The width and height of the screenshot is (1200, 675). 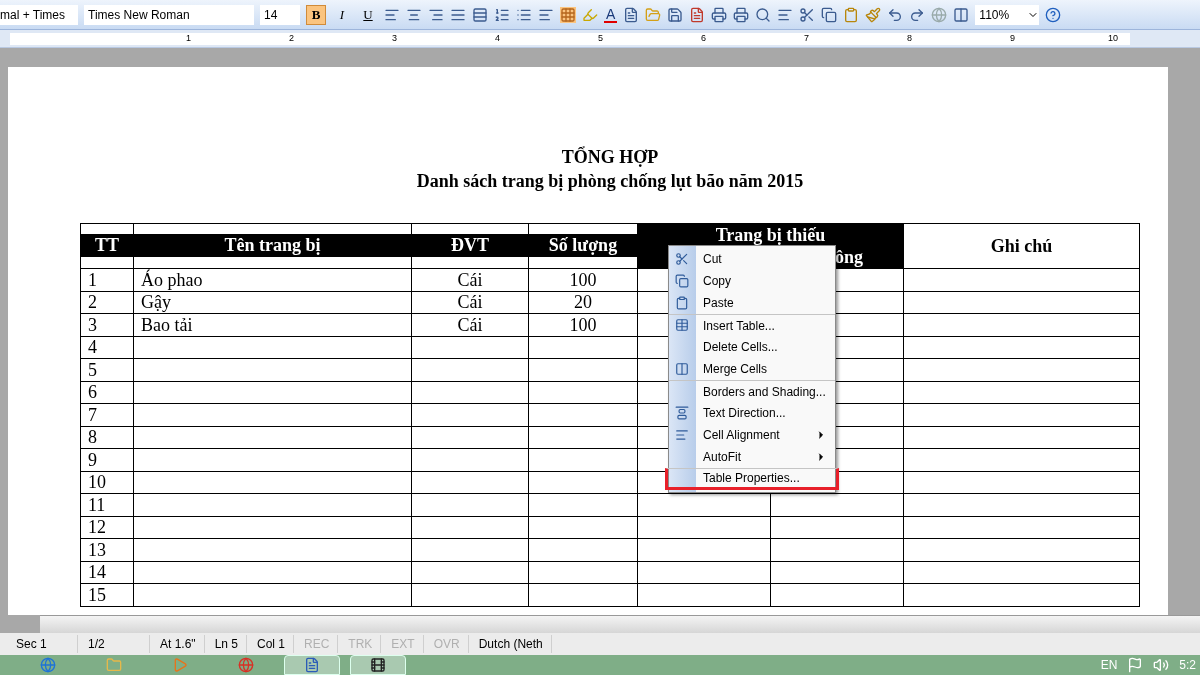 I want to click on ruler-number: 5, so click(x=600, y=38).